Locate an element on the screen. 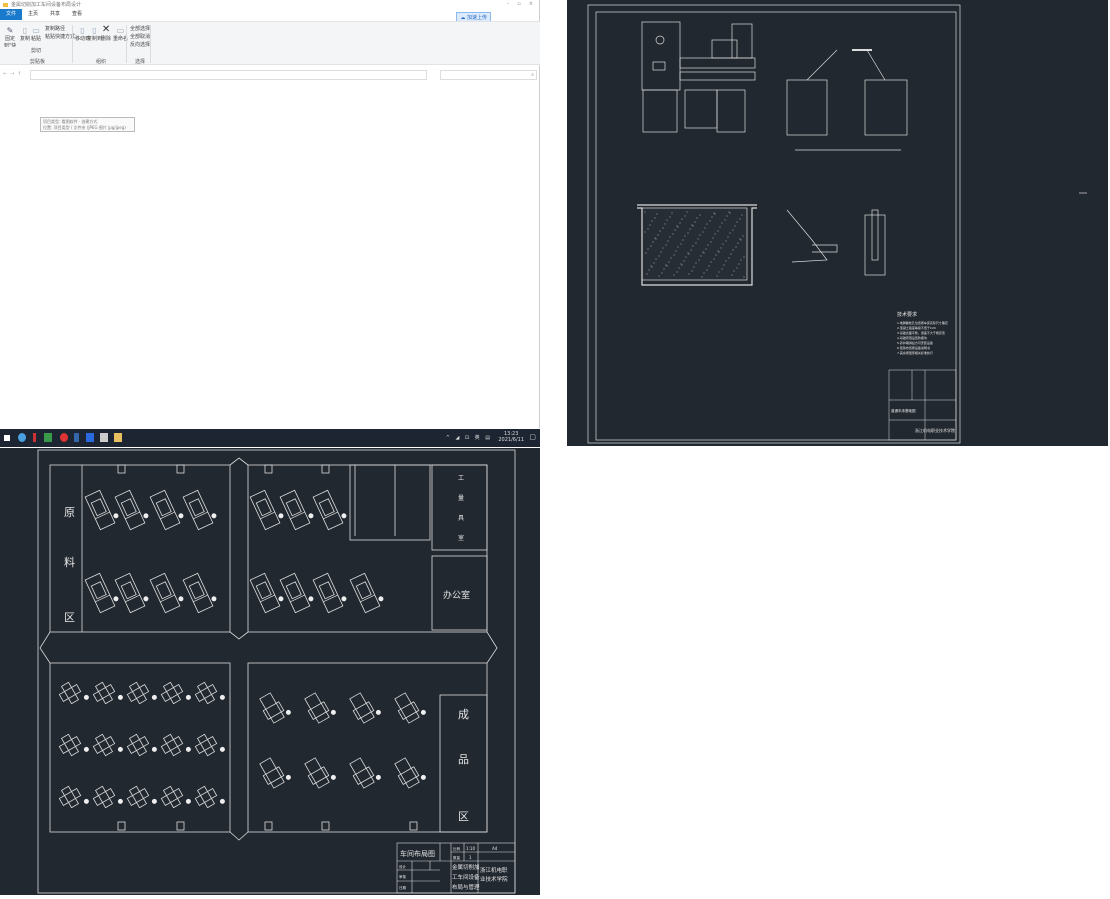  clock: 13:23 2021/6/11 is located at coordinates (511, 437).